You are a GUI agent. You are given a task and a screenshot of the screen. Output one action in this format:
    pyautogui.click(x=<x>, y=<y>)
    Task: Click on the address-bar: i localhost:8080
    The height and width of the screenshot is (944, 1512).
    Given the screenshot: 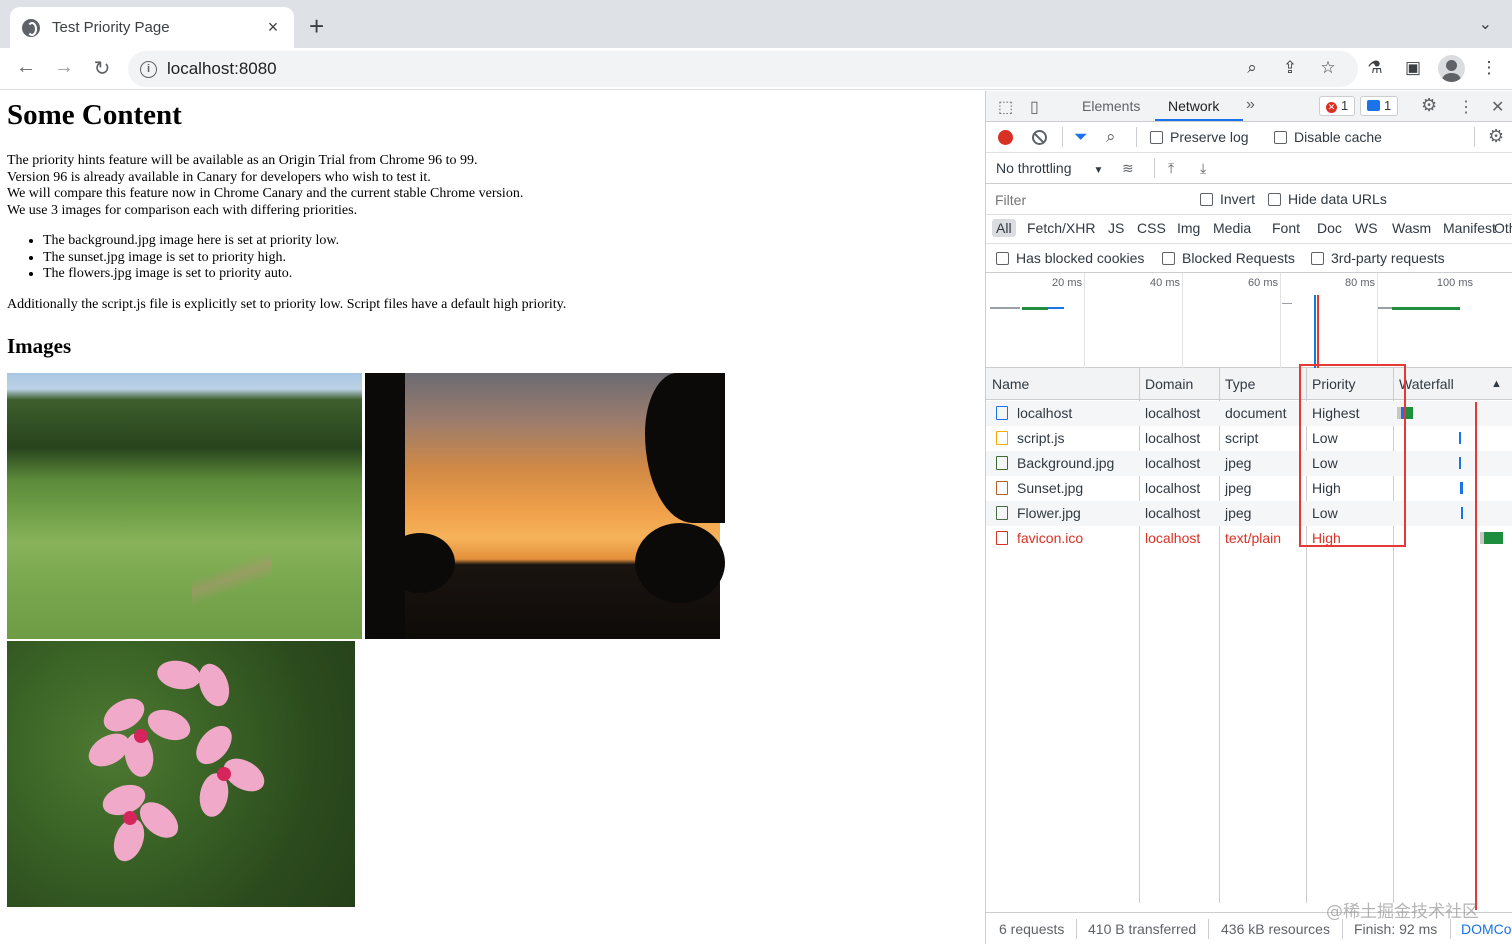 What is the action you would take?
    pyautogui.click(x=743, y=69)
    